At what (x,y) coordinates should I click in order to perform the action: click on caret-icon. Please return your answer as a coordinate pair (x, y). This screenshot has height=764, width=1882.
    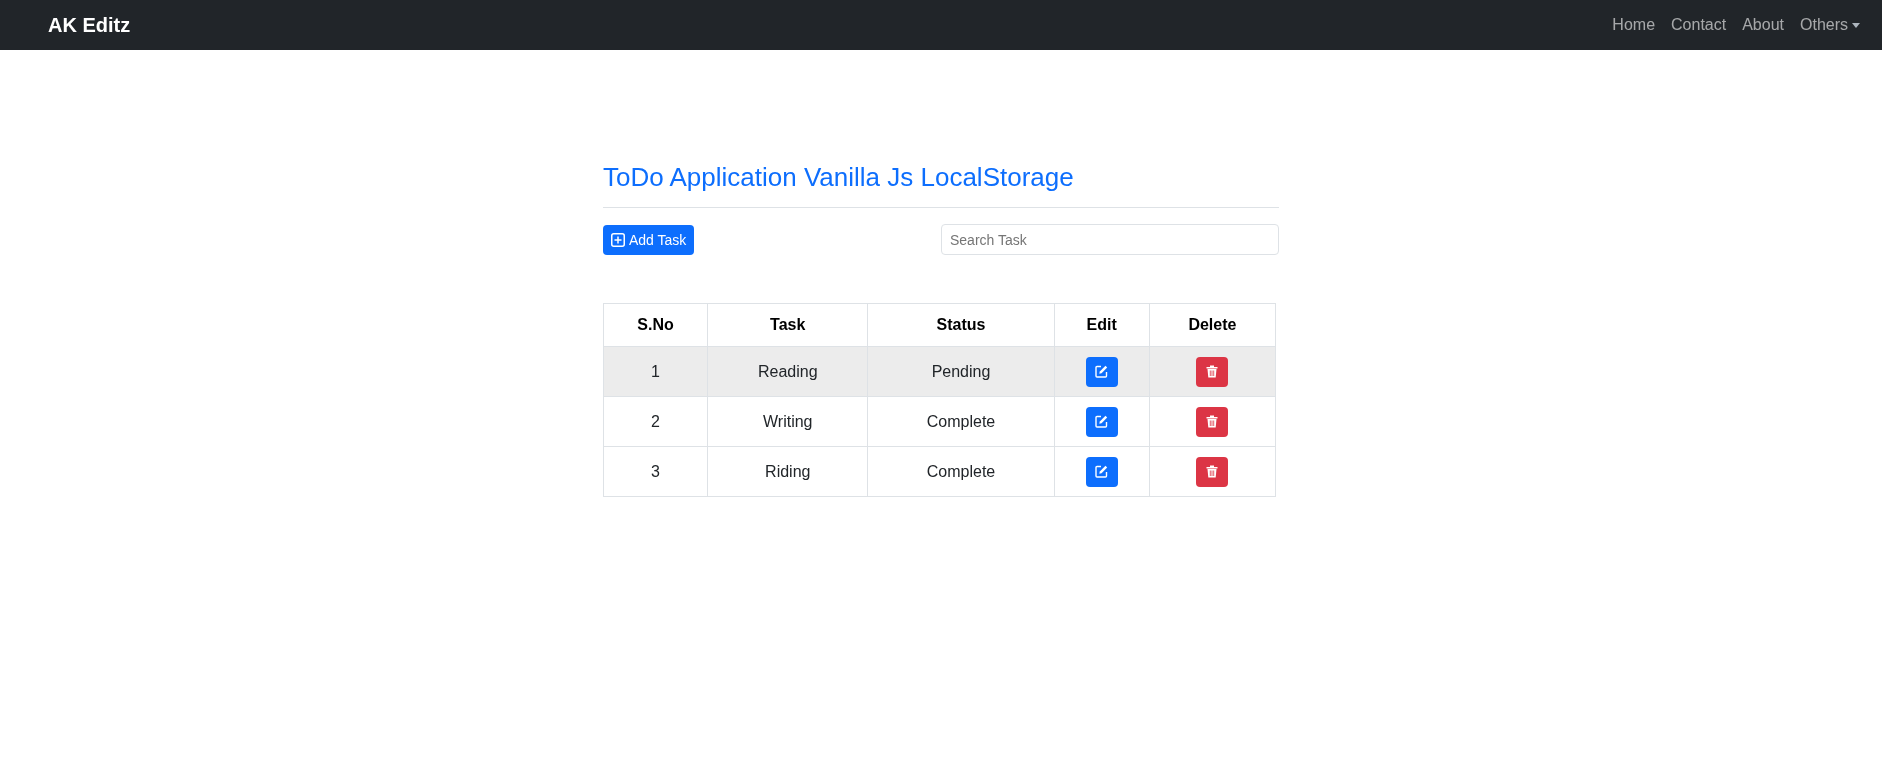
    Looking at the image, I should click on (1856, 25).